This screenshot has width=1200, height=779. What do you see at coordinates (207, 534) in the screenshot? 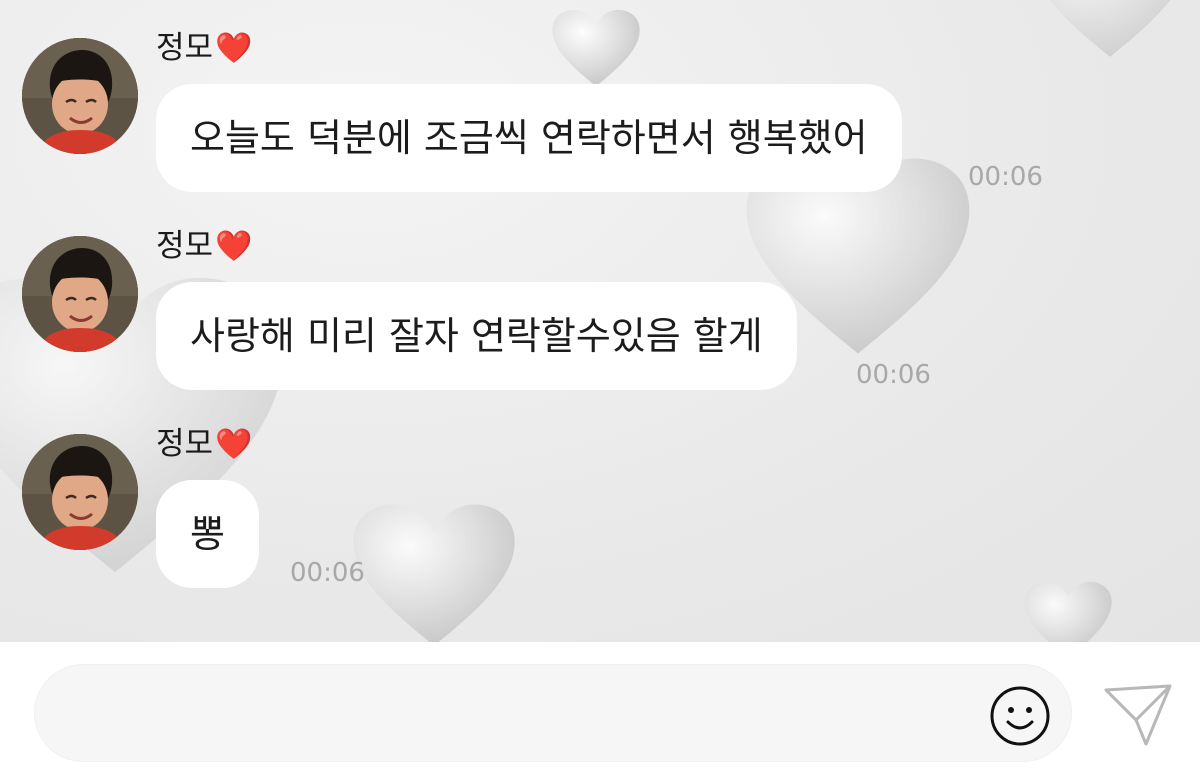
I see `message-bubble: 뽕` at bounding box center [207, 534].